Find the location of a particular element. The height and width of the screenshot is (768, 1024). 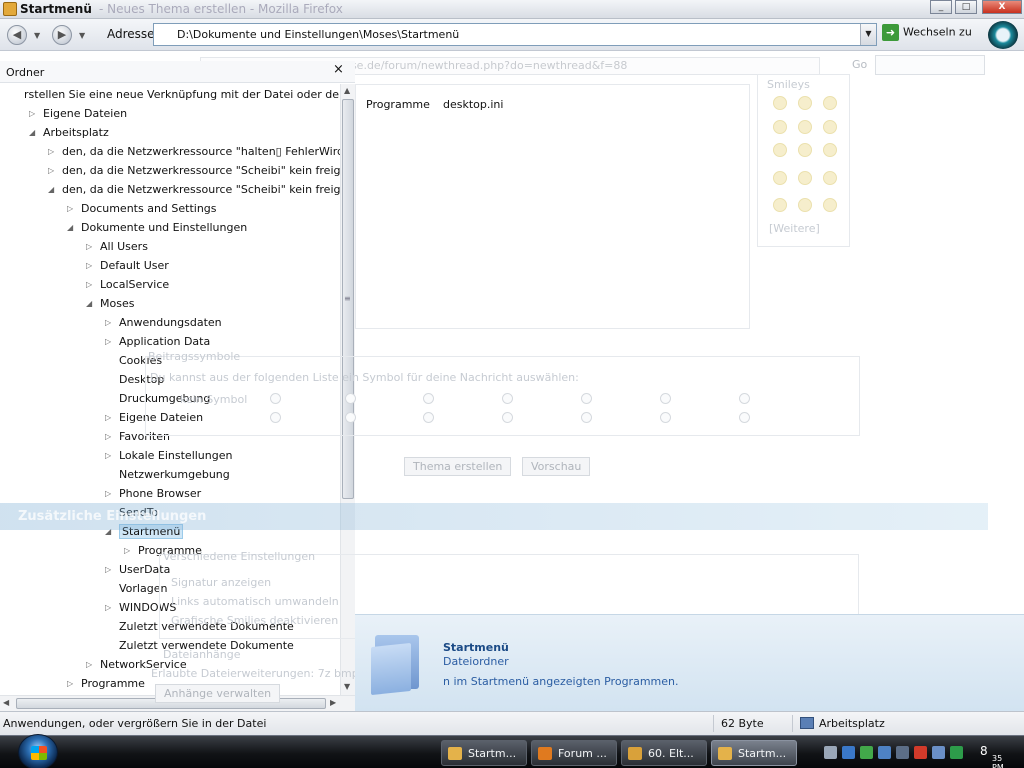

maximize-button: □ is located at coordinates (966, 7).